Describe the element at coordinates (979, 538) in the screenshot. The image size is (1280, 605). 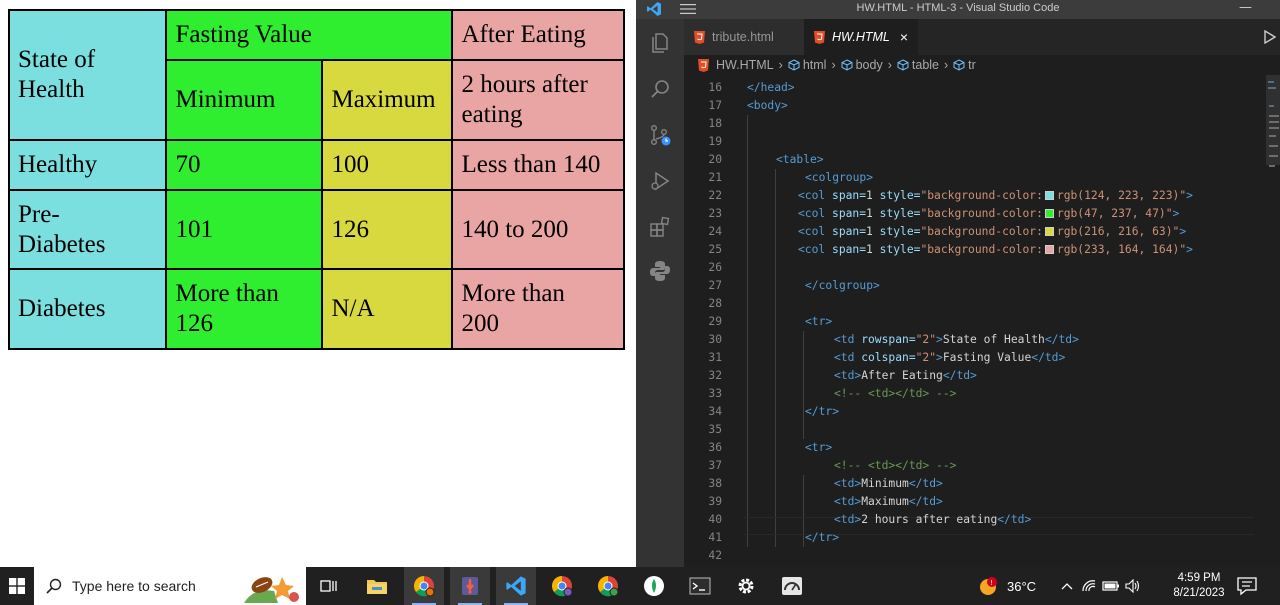
I see `code-line: 41 </tr>` at that location.